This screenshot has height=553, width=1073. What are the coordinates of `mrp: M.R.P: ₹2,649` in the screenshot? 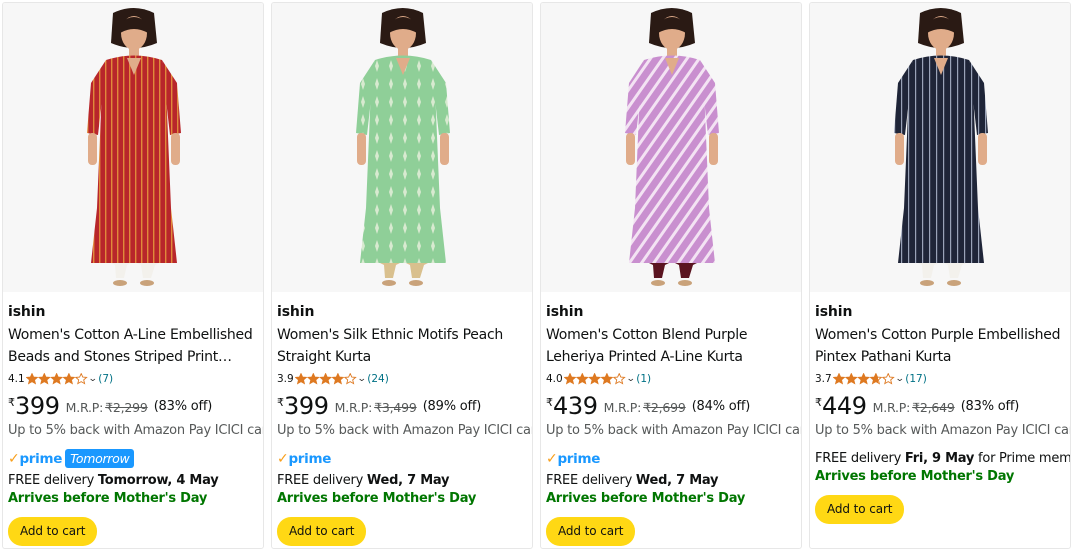 It's located at (914, 407).